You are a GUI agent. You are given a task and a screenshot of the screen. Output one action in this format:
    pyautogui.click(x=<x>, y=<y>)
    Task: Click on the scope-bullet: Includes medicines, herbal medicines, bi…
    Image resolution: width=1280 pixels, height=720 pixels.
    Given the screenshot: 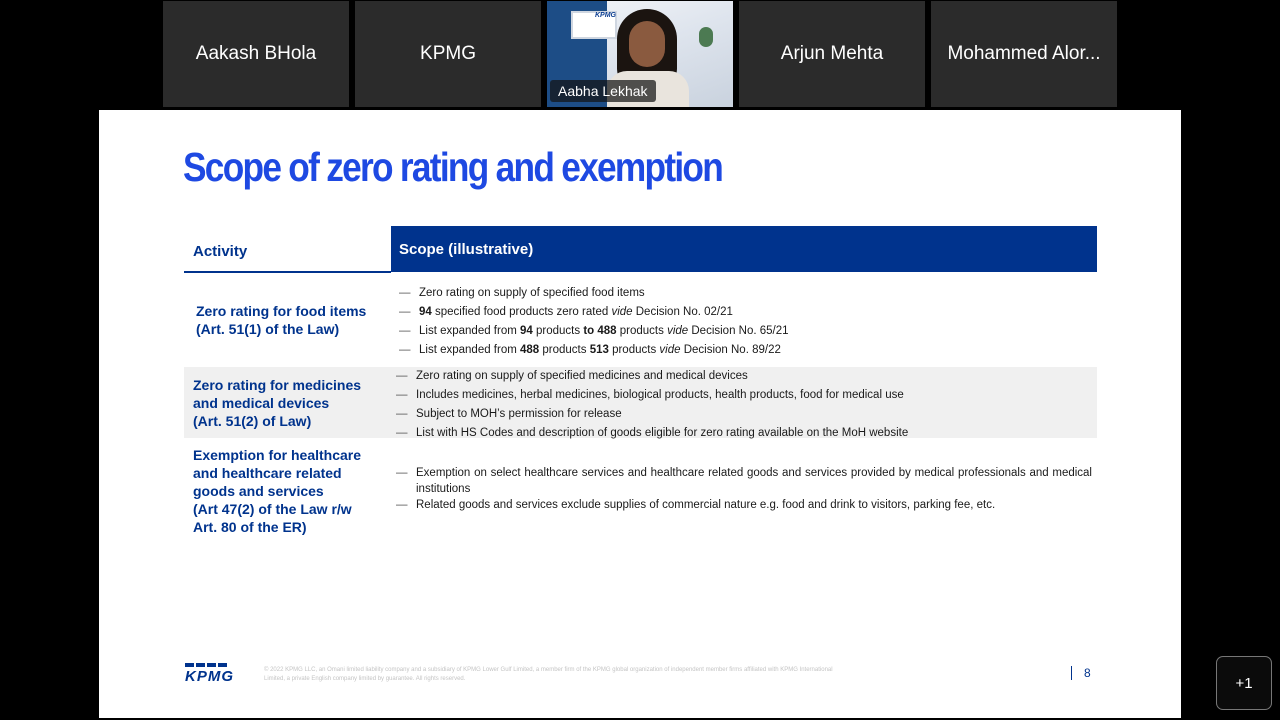 What is the action you would take?
    pyautogui.click(x=652, y=395)
    